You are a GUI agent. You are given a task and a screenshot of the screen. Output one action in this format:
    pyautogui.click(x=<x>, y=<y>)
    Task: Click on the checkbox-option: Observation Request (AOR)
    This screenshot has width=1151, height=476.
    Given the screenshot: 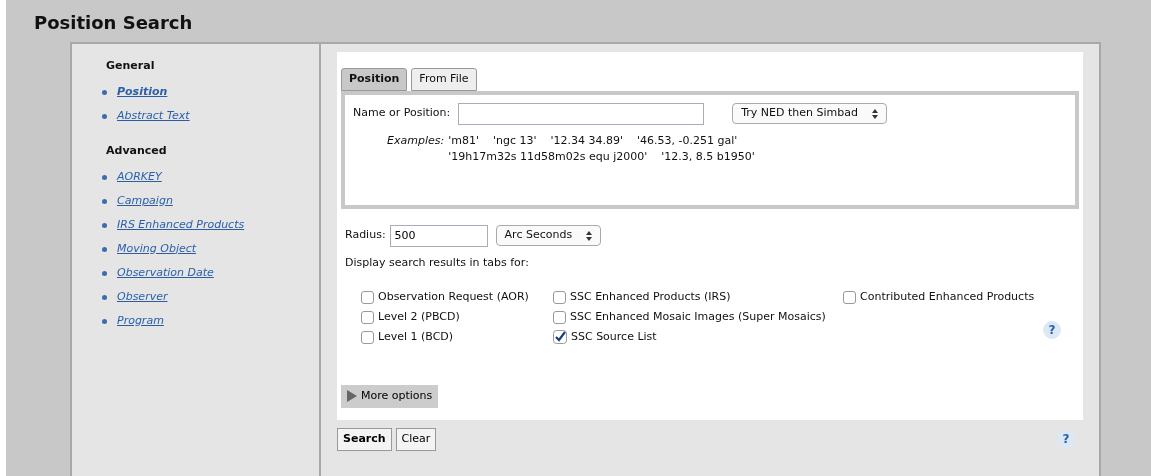 What is the action you would take?
    pyautogui.click(x=457, y=297)
    